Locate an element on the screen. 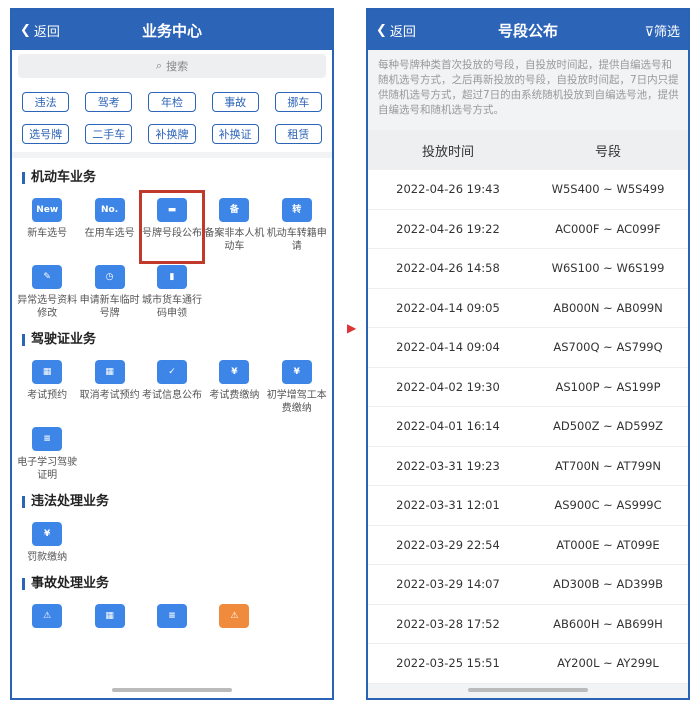 This screenshot has height=709, width=693. plate-segment: AB600H ~ AB699H is located at coordinates (608, 623).